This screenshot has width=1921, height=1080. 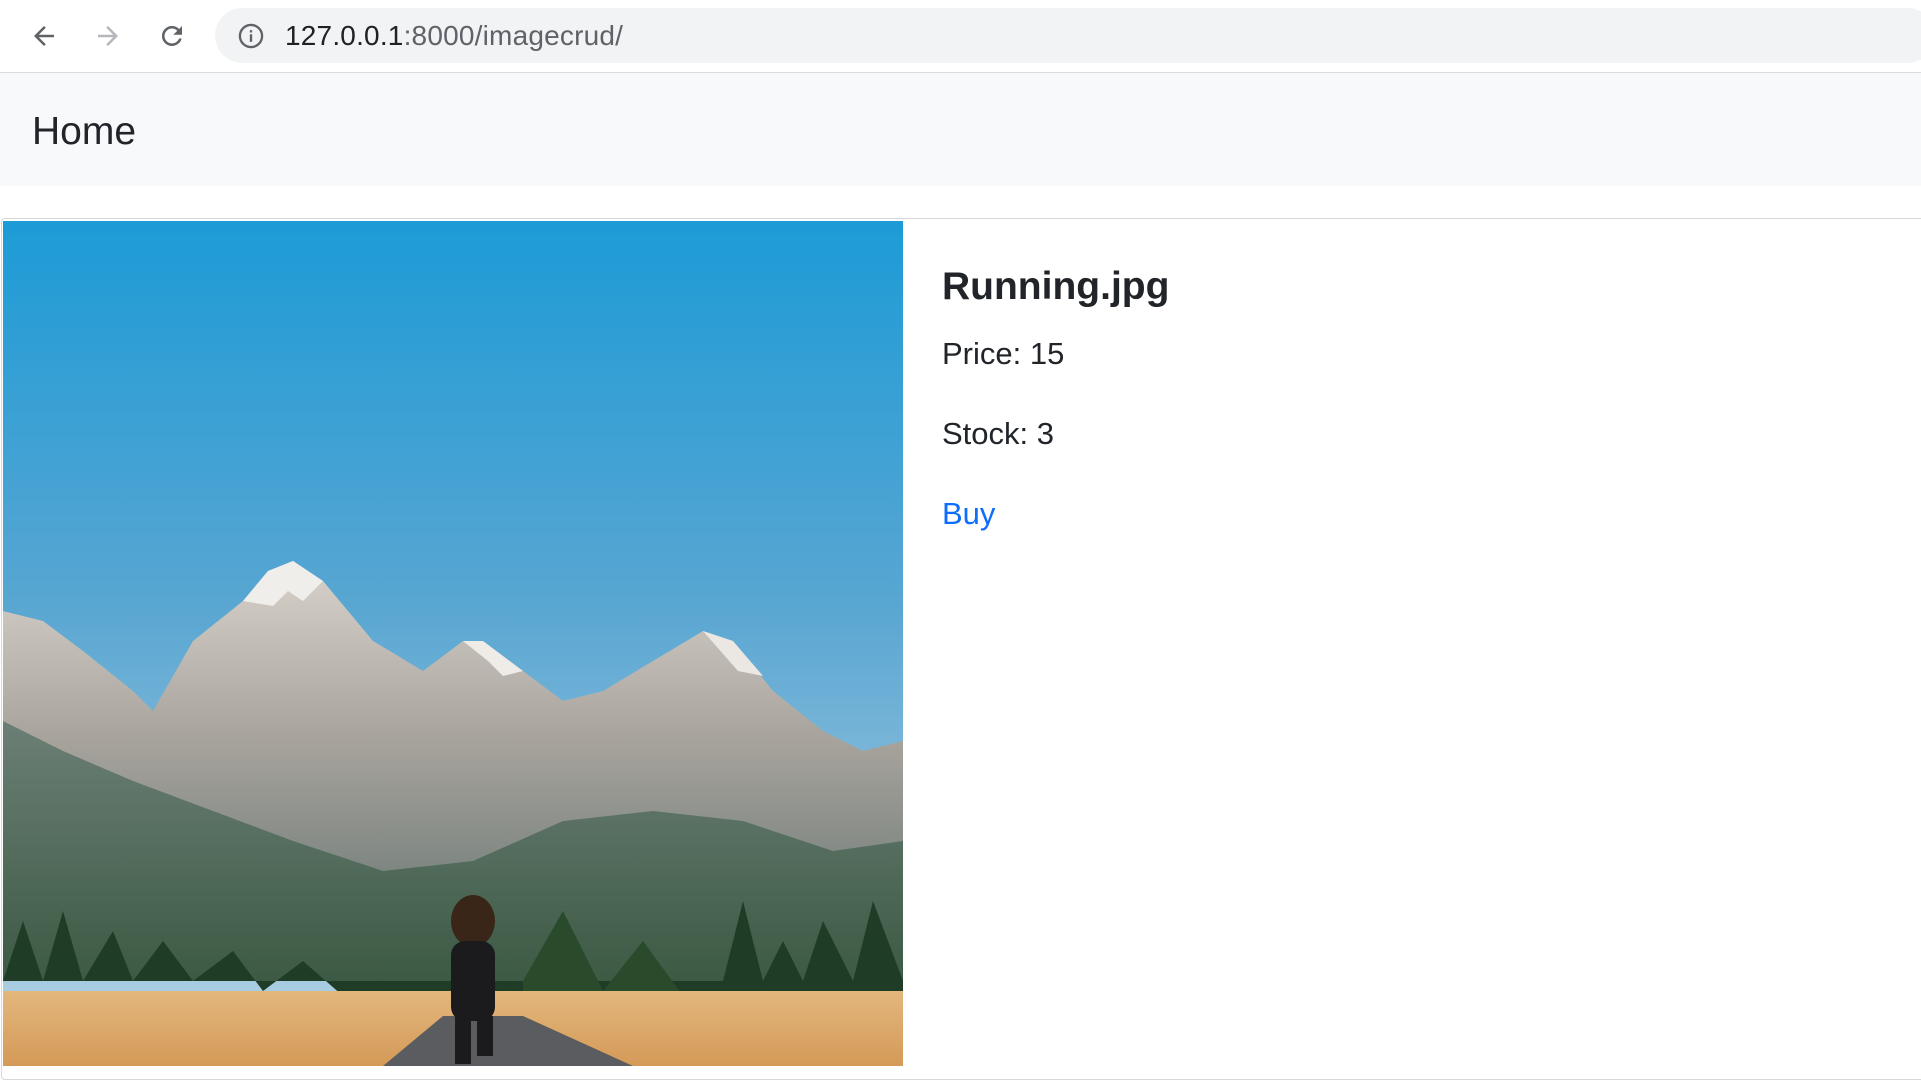 What do you see at coordinates (344, 35) in the screenshot?
I see `url-host: 127.0.0.1` at bounding box center [344, 35].